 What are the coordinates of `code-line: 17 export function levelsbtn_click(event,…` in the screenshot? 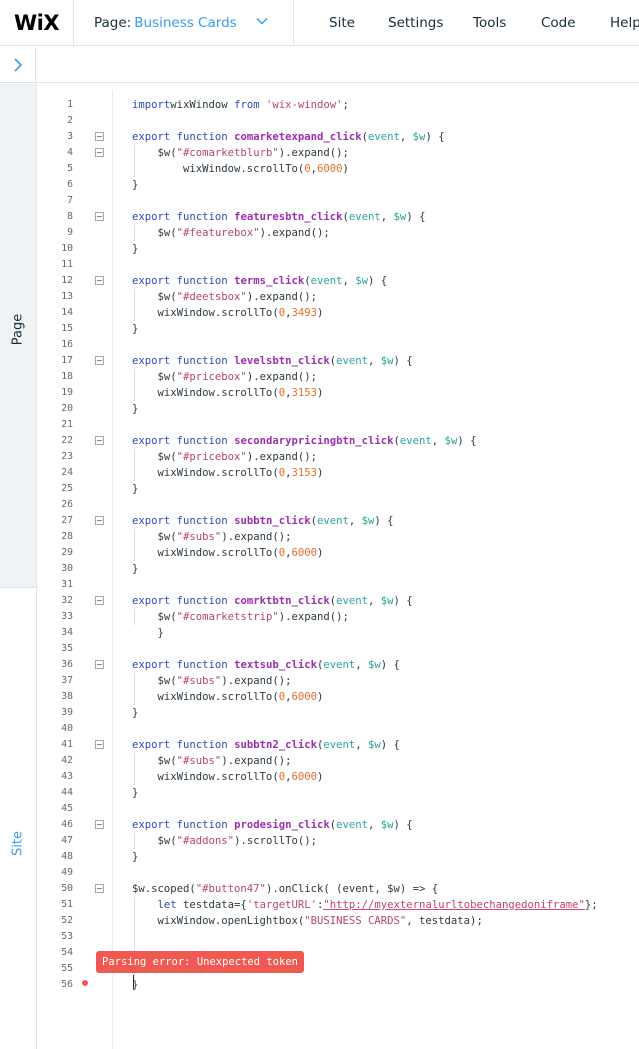 It's located at (338, 361).